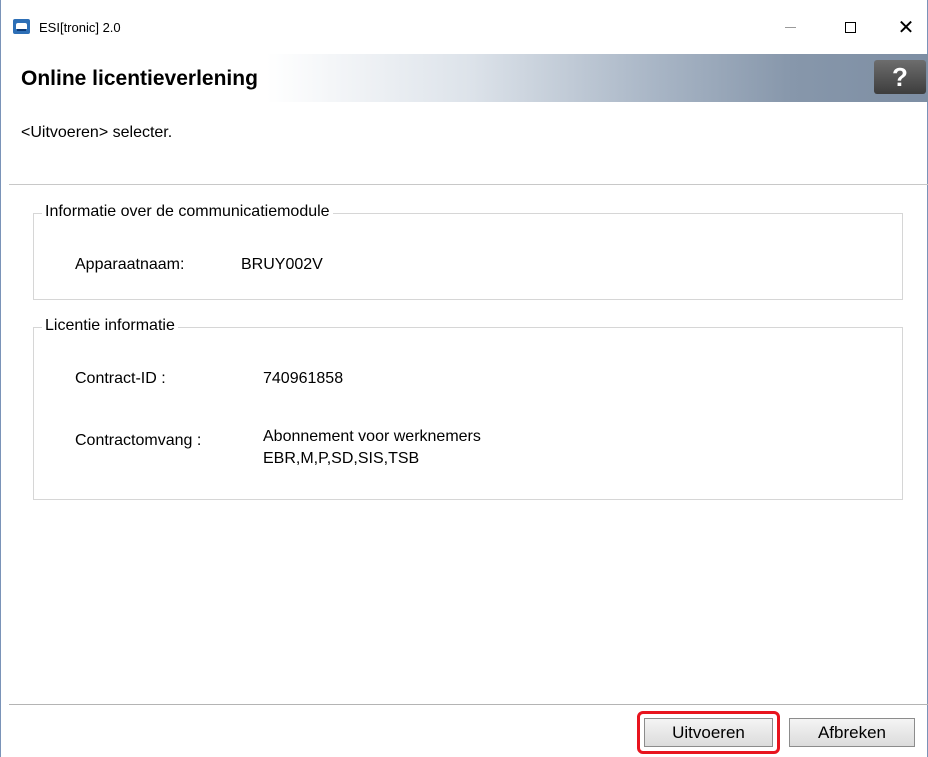 This screenshot has width=928, height=757. Describe the element at coordinates (97, 132) in the screenshot. I see `instruction-text: <Uitvoeren> selecter.` at that location.